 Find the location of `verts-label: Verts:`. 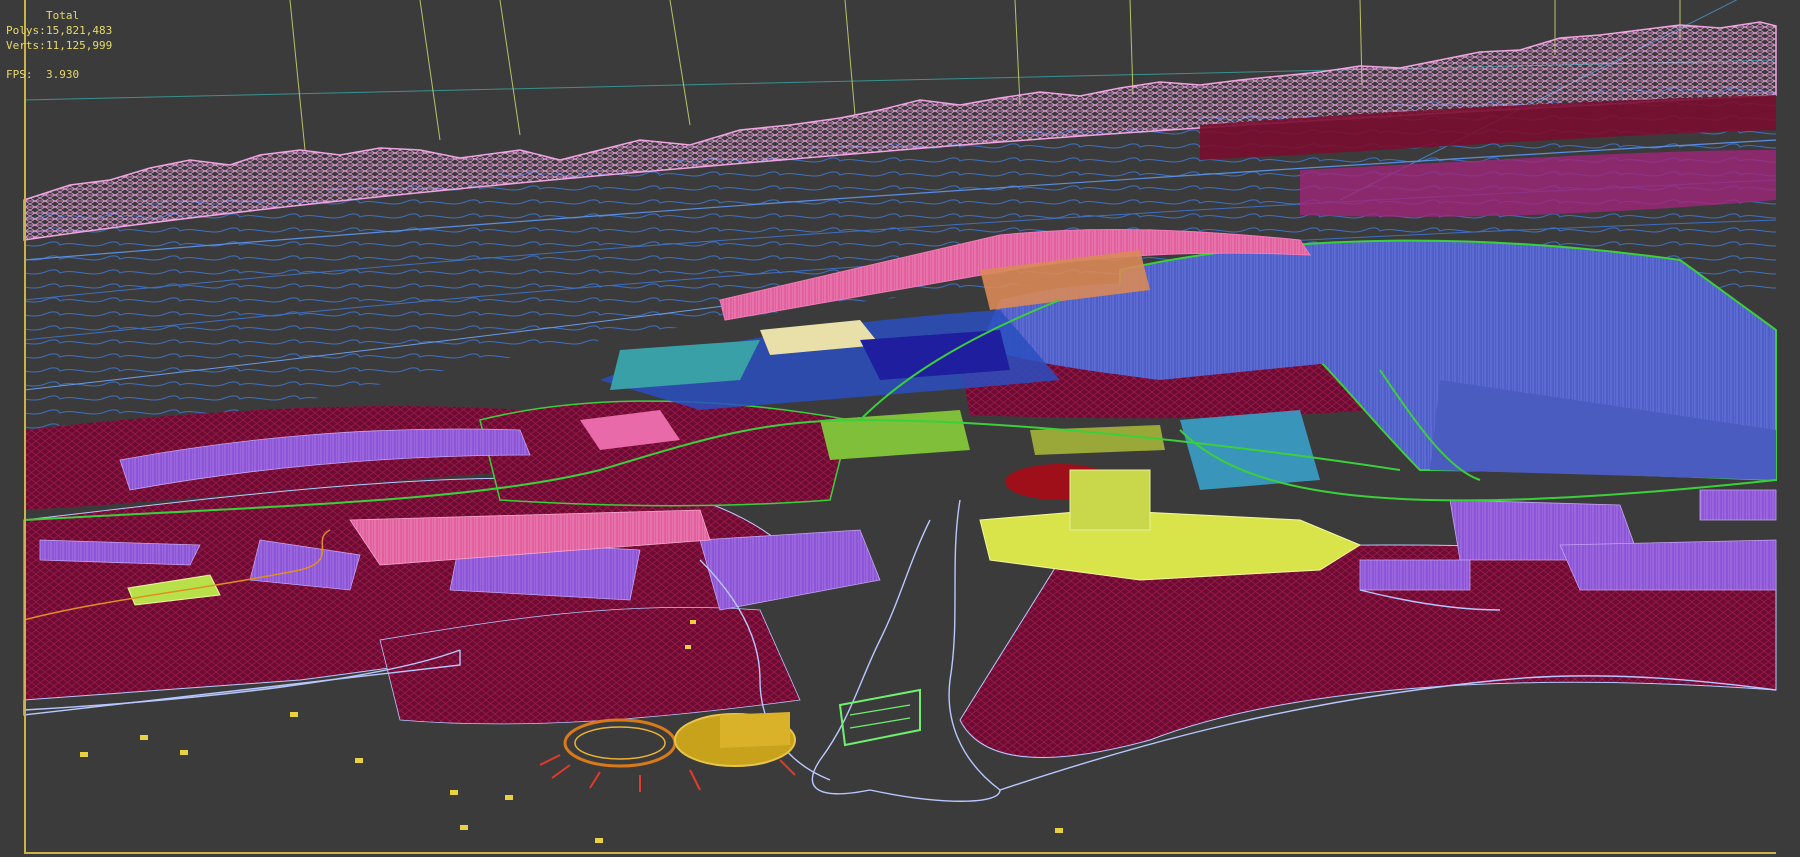

verts-label: Verts: is located at coordinates (26, 45).